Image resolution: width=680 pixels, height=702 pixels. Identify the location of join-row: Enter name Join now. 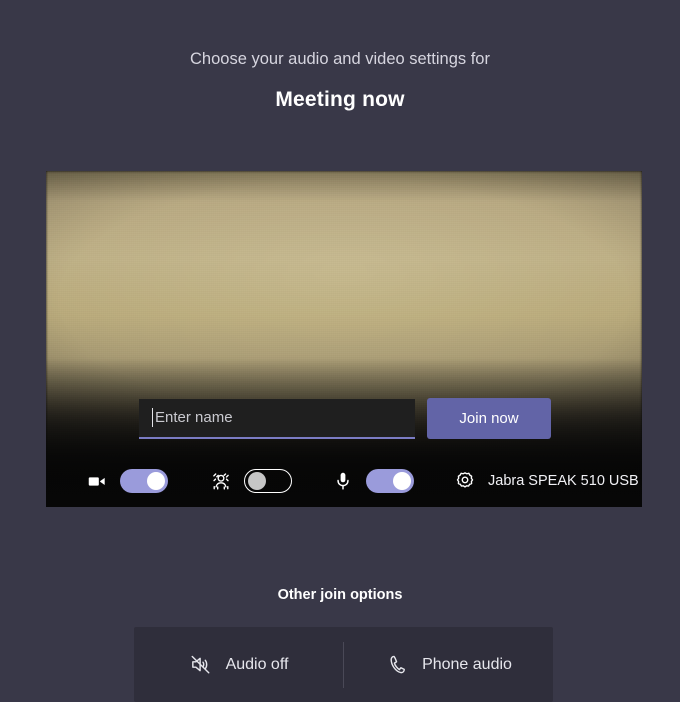
(345, 418).